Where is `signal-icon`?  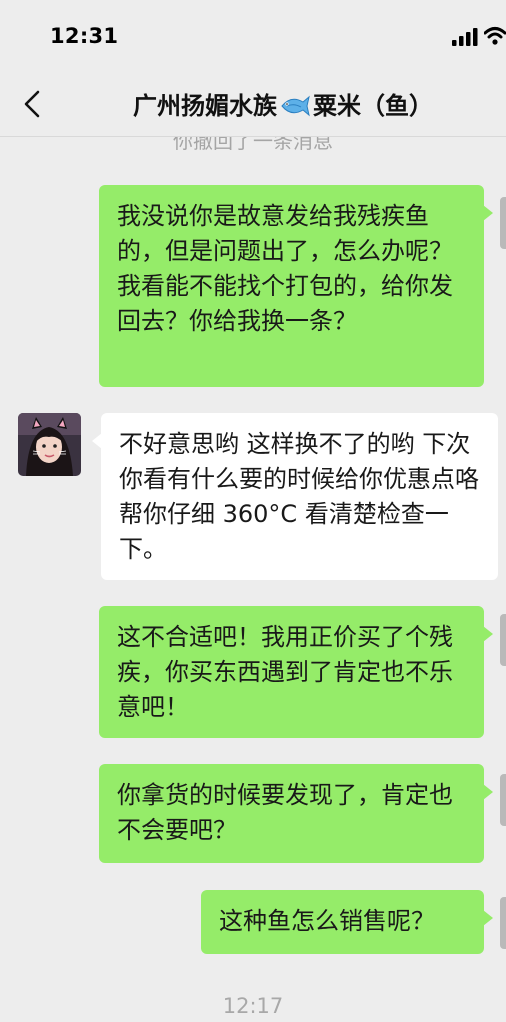
signal-icon is located at coordinates (466, 39).